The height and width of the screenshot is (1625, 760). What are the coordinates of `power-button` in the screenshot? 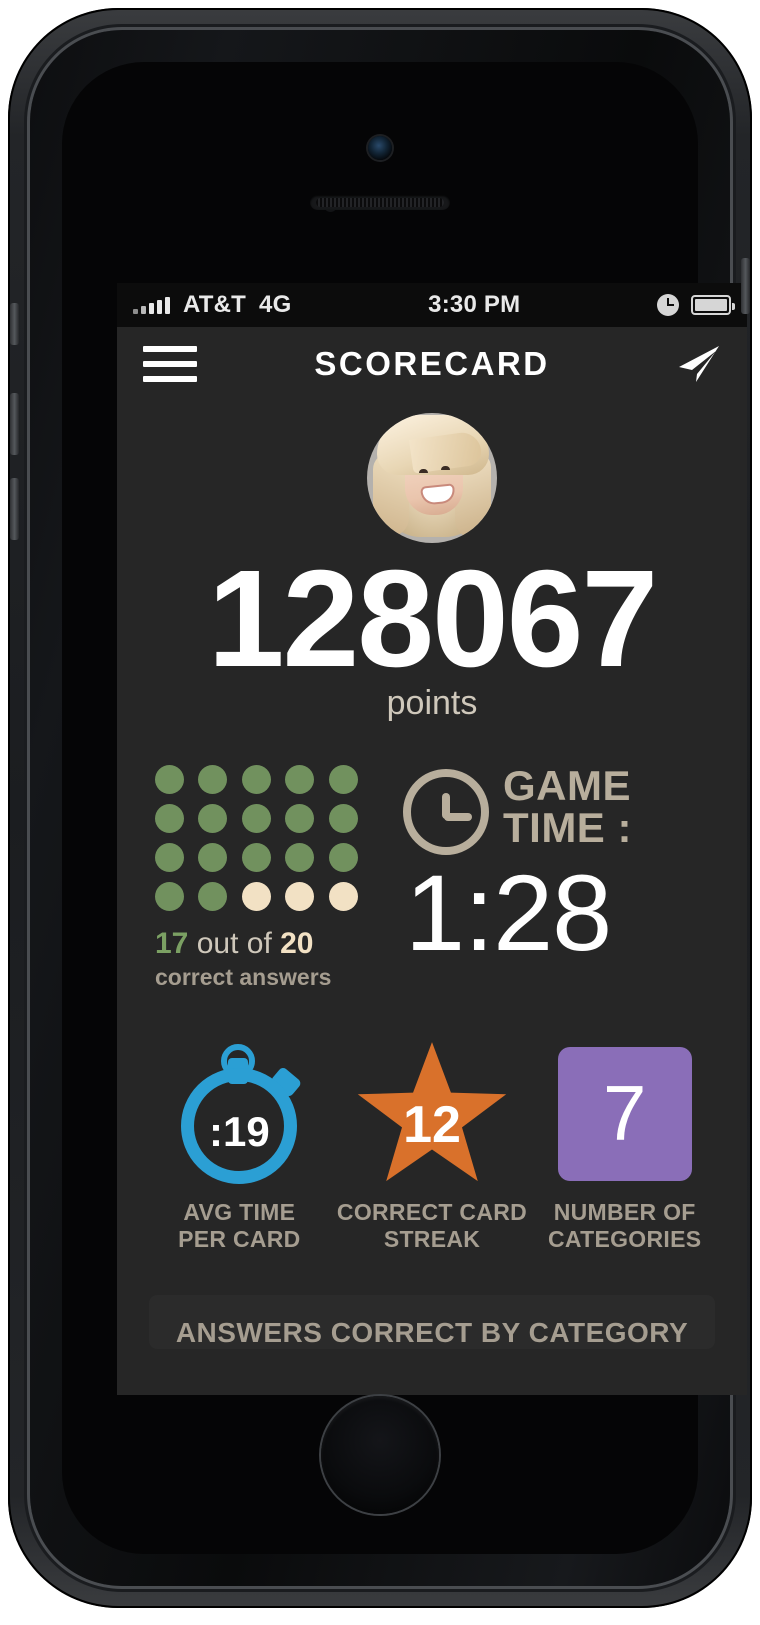 It's located at (745, 286).